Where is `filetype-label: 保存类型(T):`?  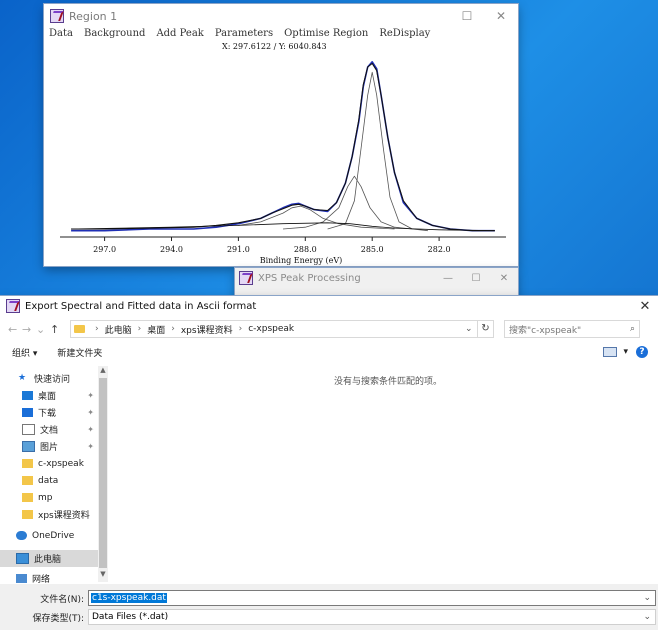 filetype-label: 保存类型(T): is located at coordinates (58, 618).